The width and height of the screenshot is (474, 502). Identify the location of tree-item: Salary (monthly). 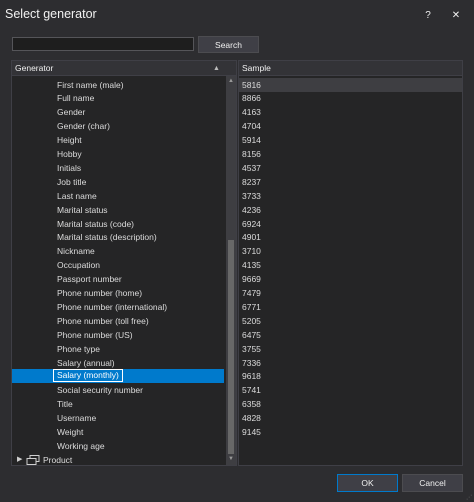
(118, 376).